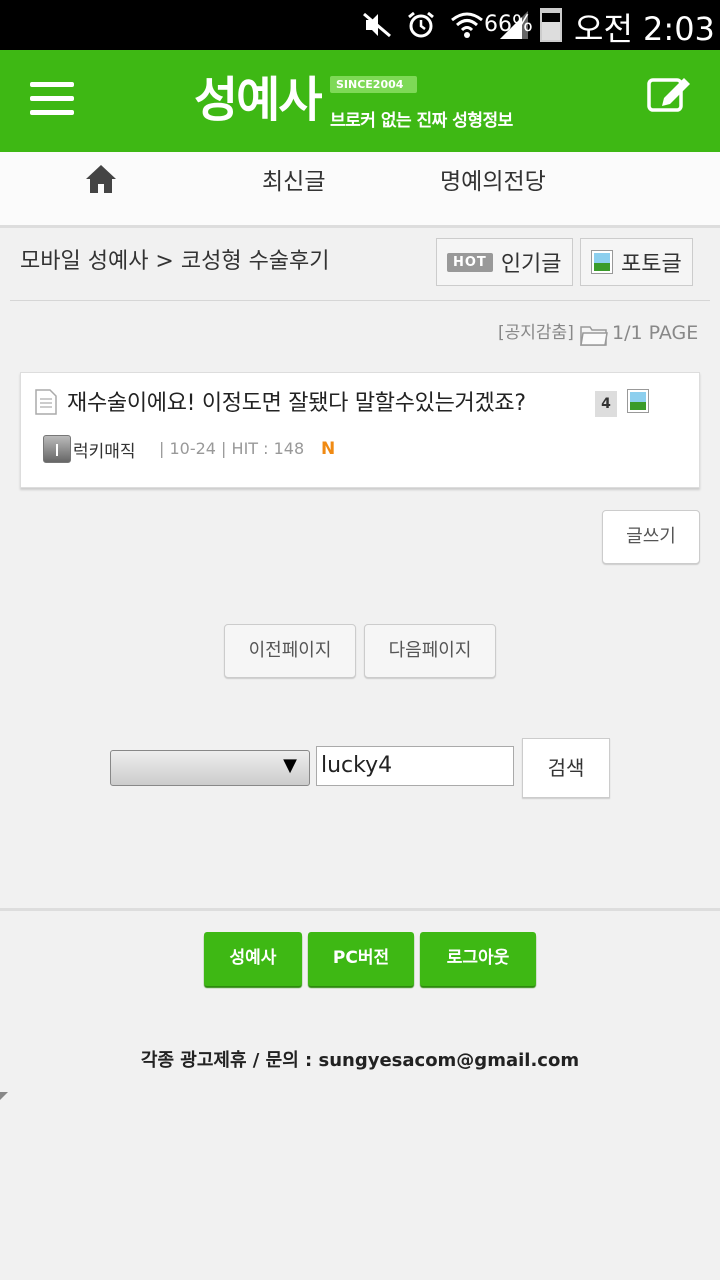 Image resolution: width=720 pixels, height=1280 pixels. I want to click on avatar, so click(57, 449).